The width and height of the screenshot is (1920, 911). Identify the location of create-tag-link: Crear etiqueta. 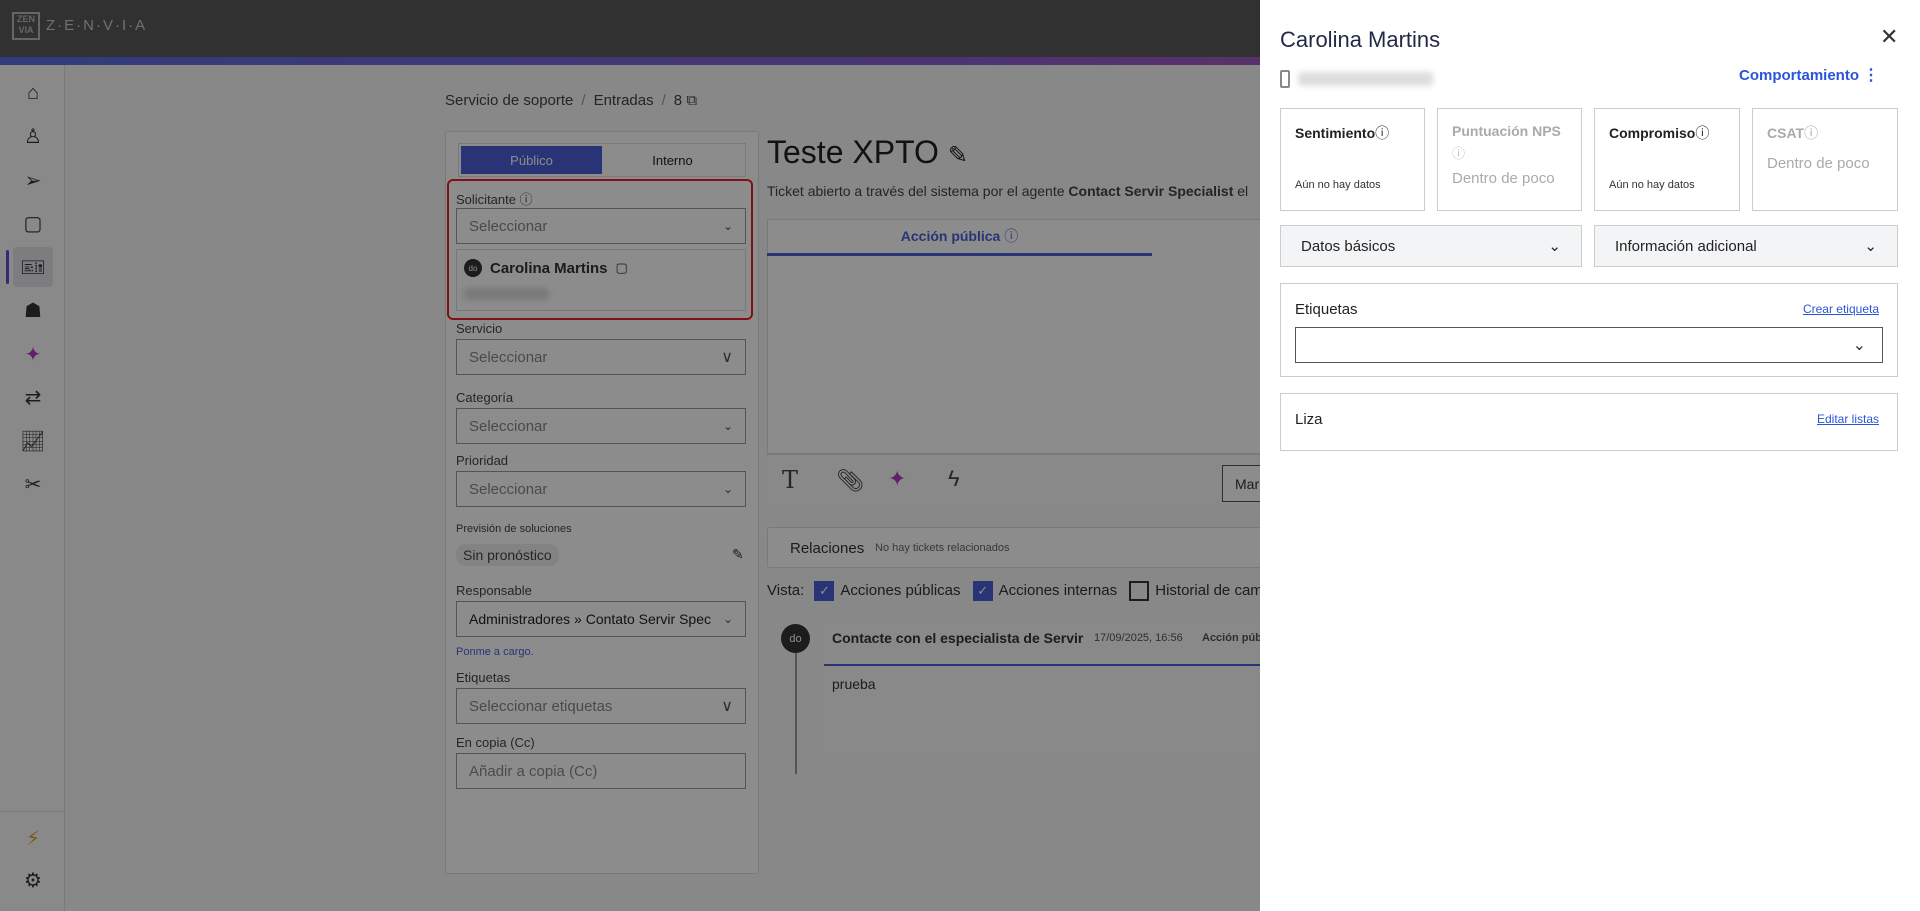
(1841, 309).